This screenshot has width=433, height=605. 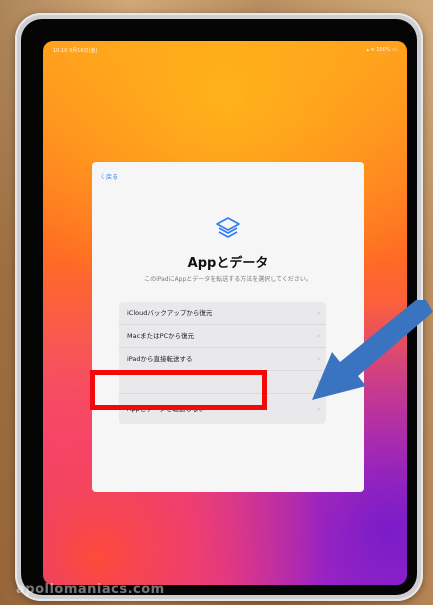 I want to click on battery-icon: ▭, so click(x=394, y=50).